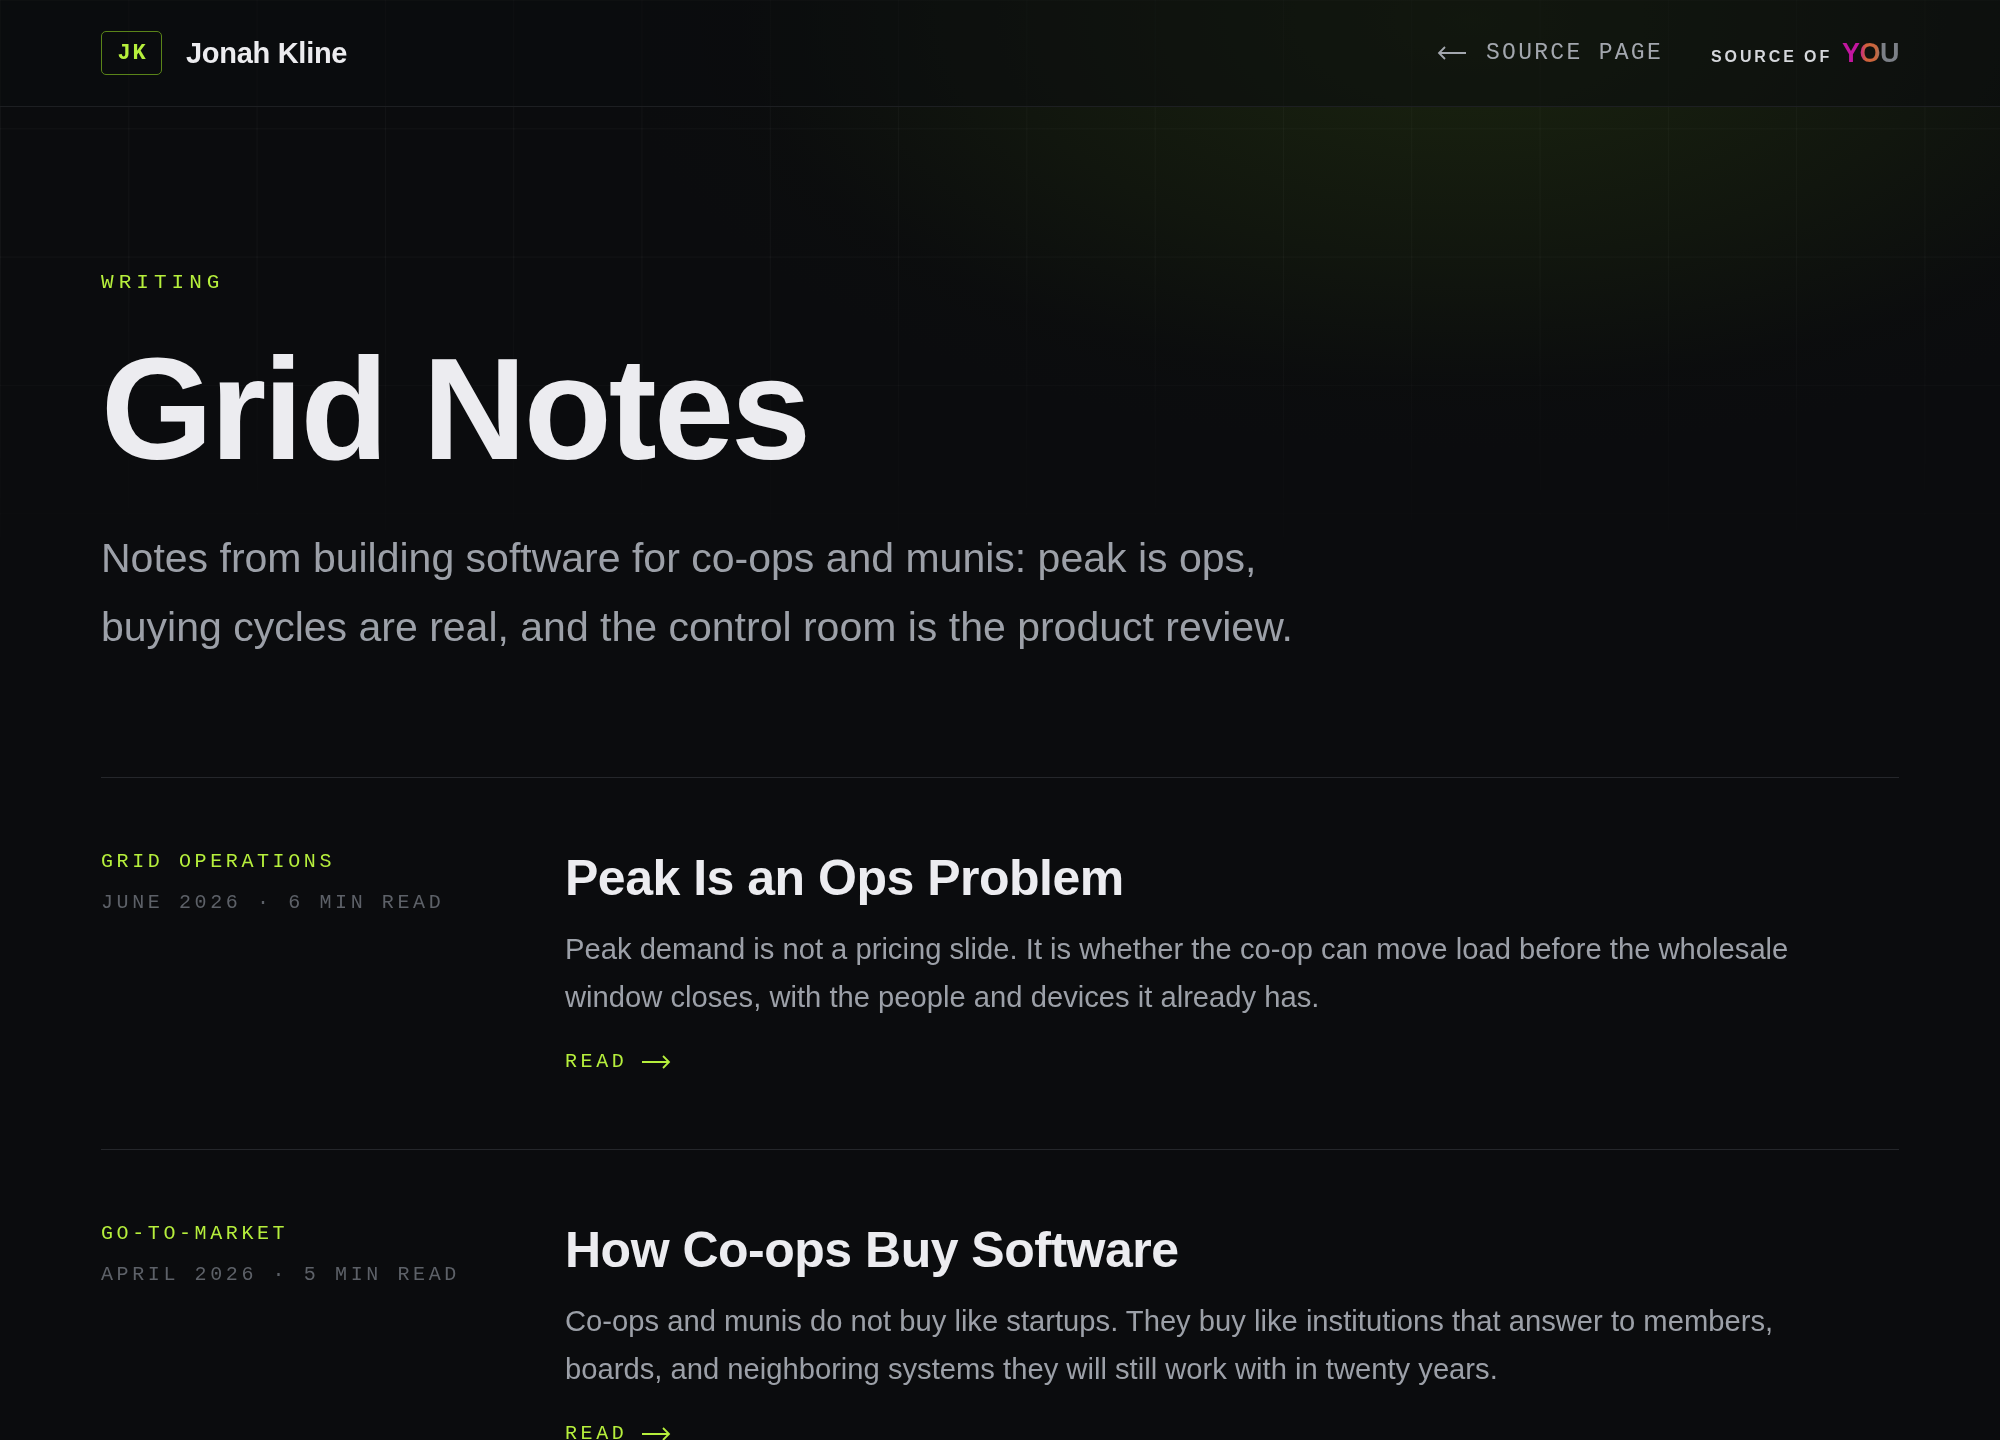  I want to click on article-title: How Co-ops Buy Software, so click(872, 1250).